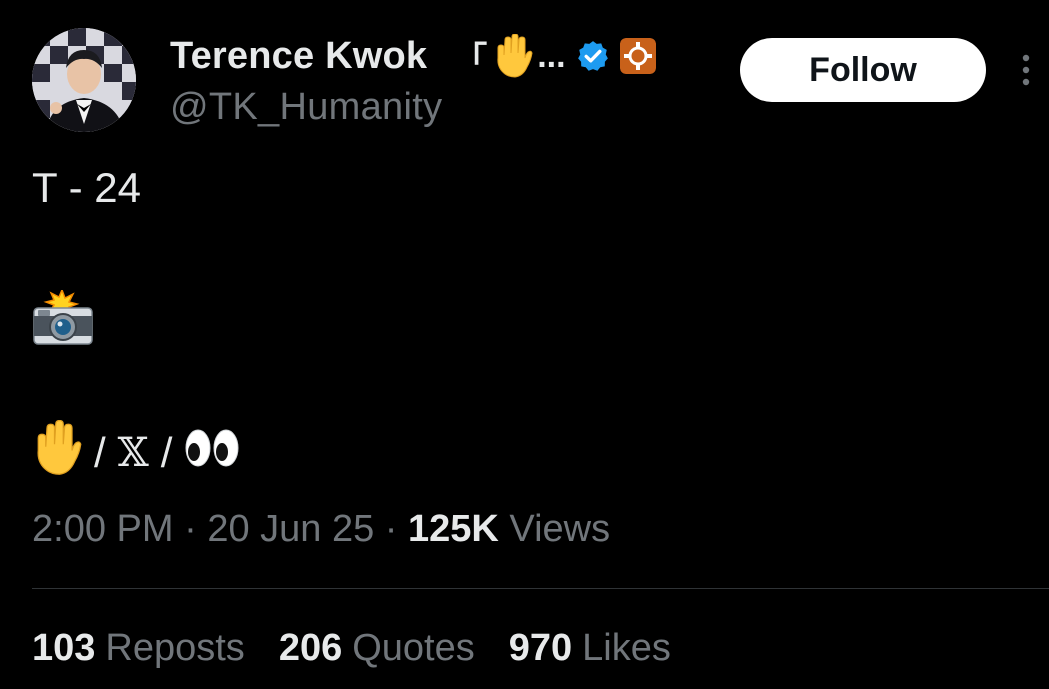  I want to click on quotes-stat: 206 Quotes, so click(377, 648).